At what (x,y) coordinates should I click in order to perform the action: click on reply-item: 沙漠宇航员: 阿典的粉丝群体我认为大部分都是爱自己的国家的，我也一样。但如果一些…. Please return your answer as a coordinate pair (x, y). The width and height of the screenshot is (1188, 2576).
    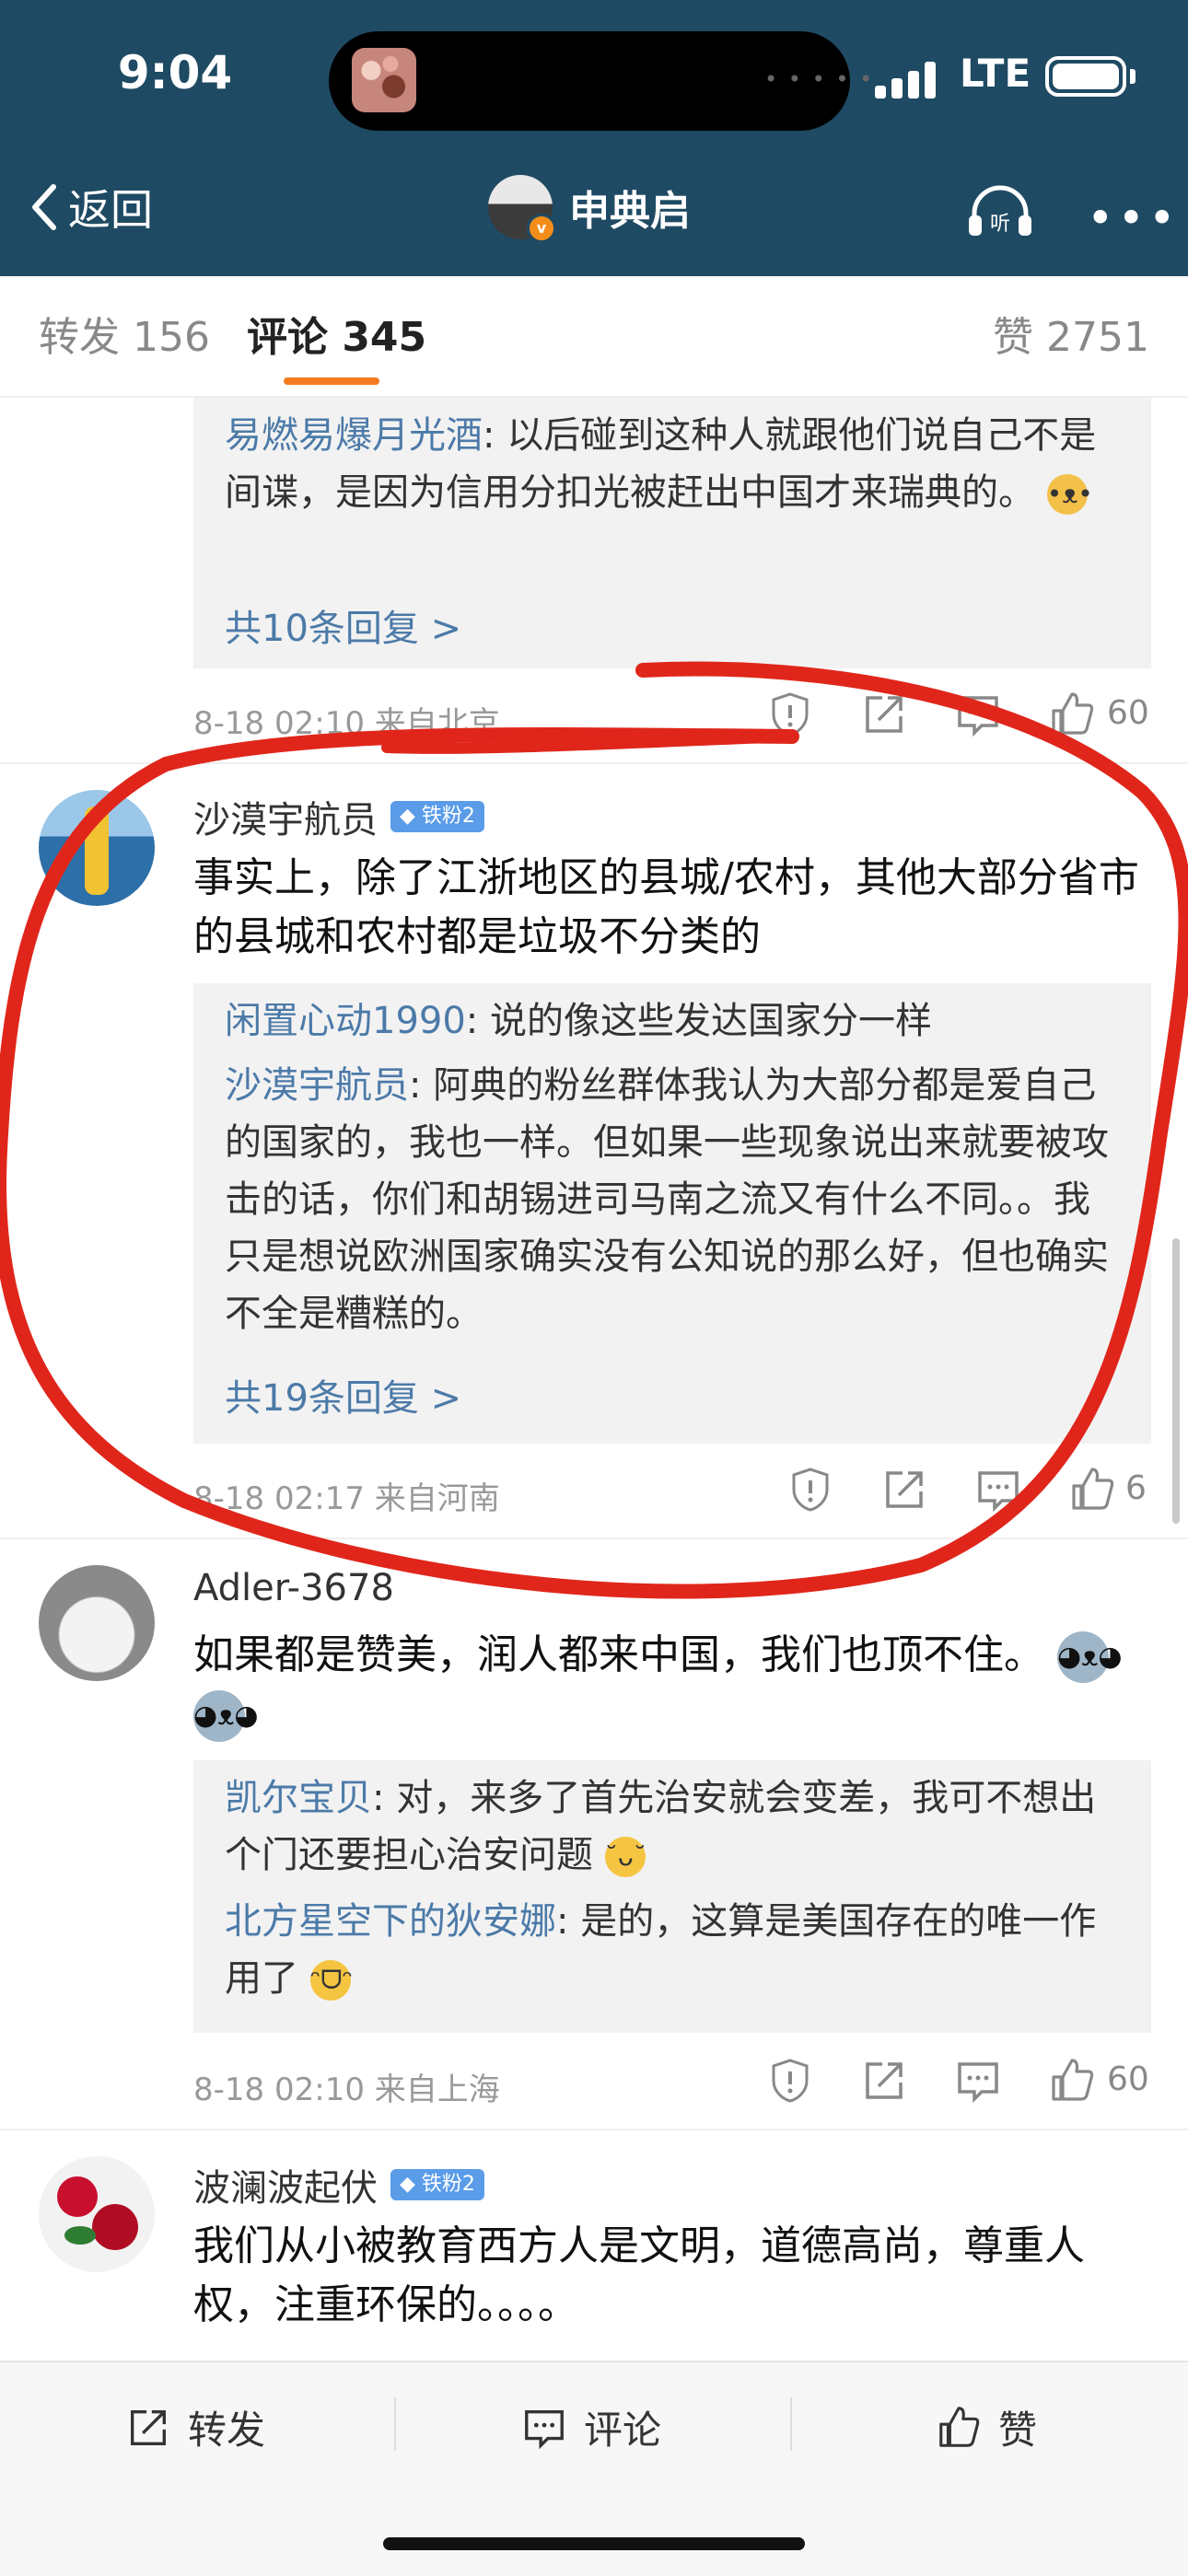
    Looking at the image, I should click on (674, 1199).